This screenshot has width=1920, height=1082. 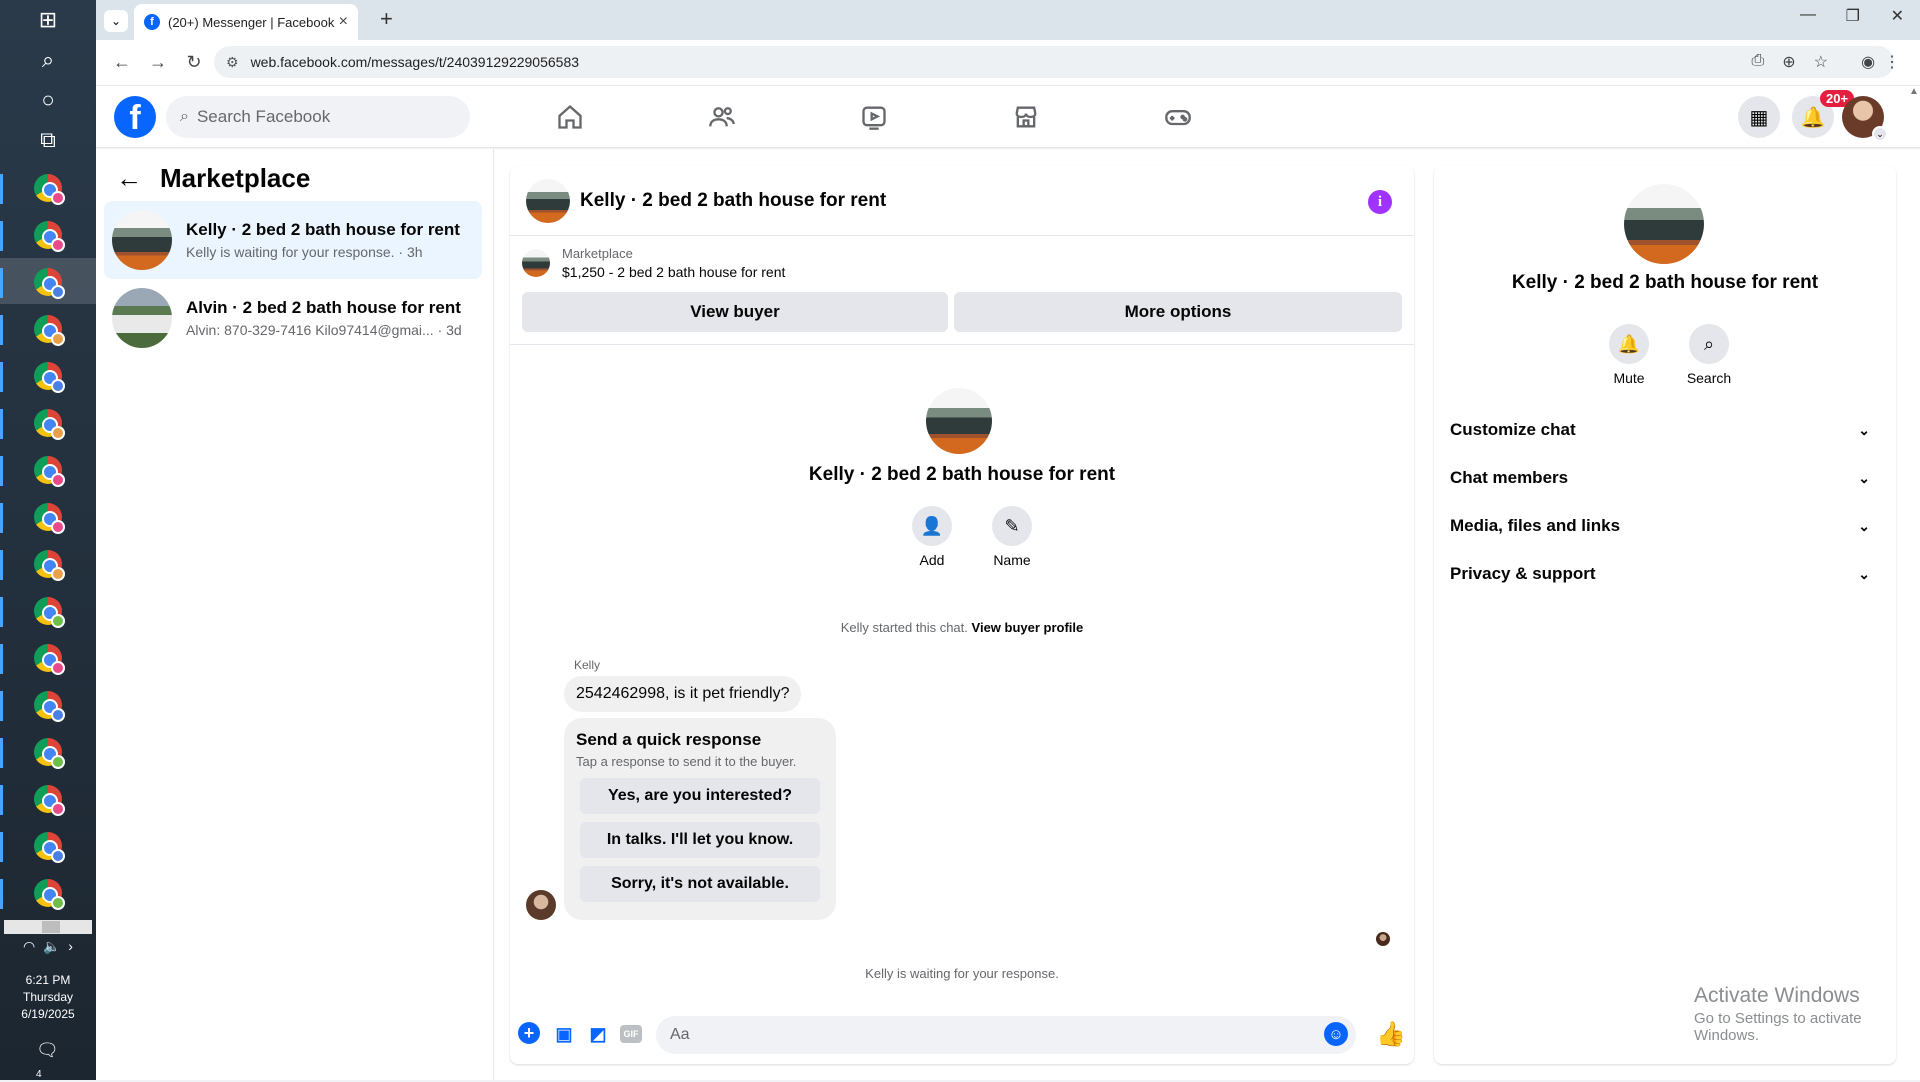 I want to click on wifi-icon: ◠, so click(x=29, y=946).